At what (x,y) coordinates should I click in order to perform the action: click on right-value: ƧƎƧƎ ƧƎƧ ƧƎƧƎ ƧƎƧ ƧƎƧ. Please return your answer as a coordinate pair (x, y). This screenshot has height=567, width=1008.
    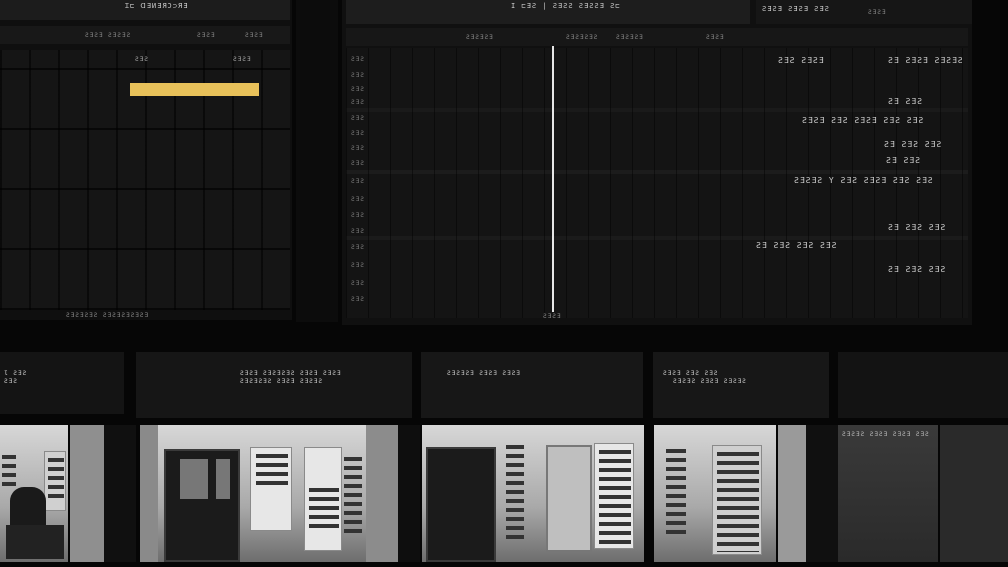
    Looking at the image, I should click on (863, 120).